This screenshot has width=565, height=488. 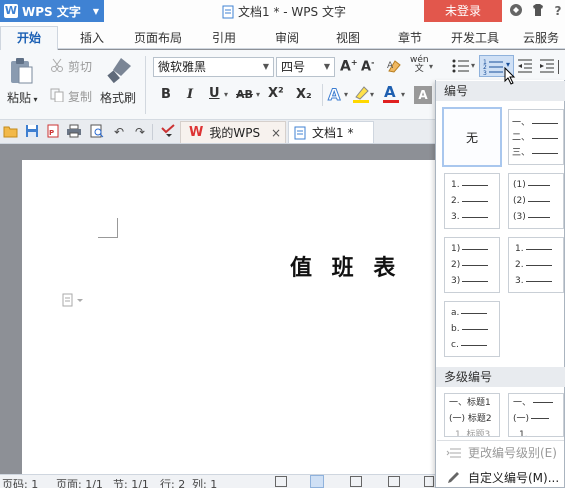 What do you see at coordinates (472, 201) in the screenshot?
I see `numbering-decimal-tile: 1. 2. 3.` at bounding box center [472, 201].